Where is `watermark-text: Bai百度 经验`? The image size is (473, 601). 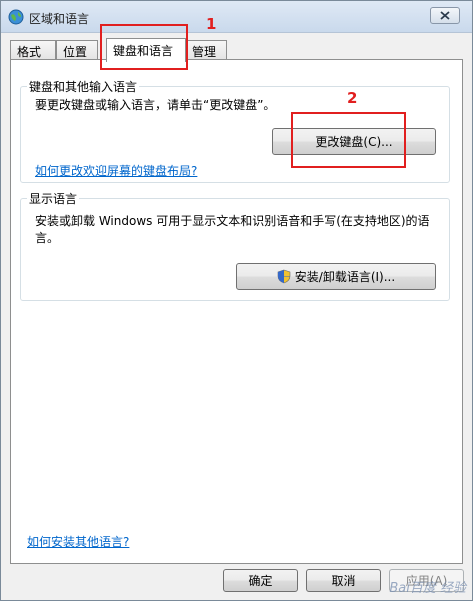
watermark-text: Bai百度 经验 is located at coordinates (427, 588).